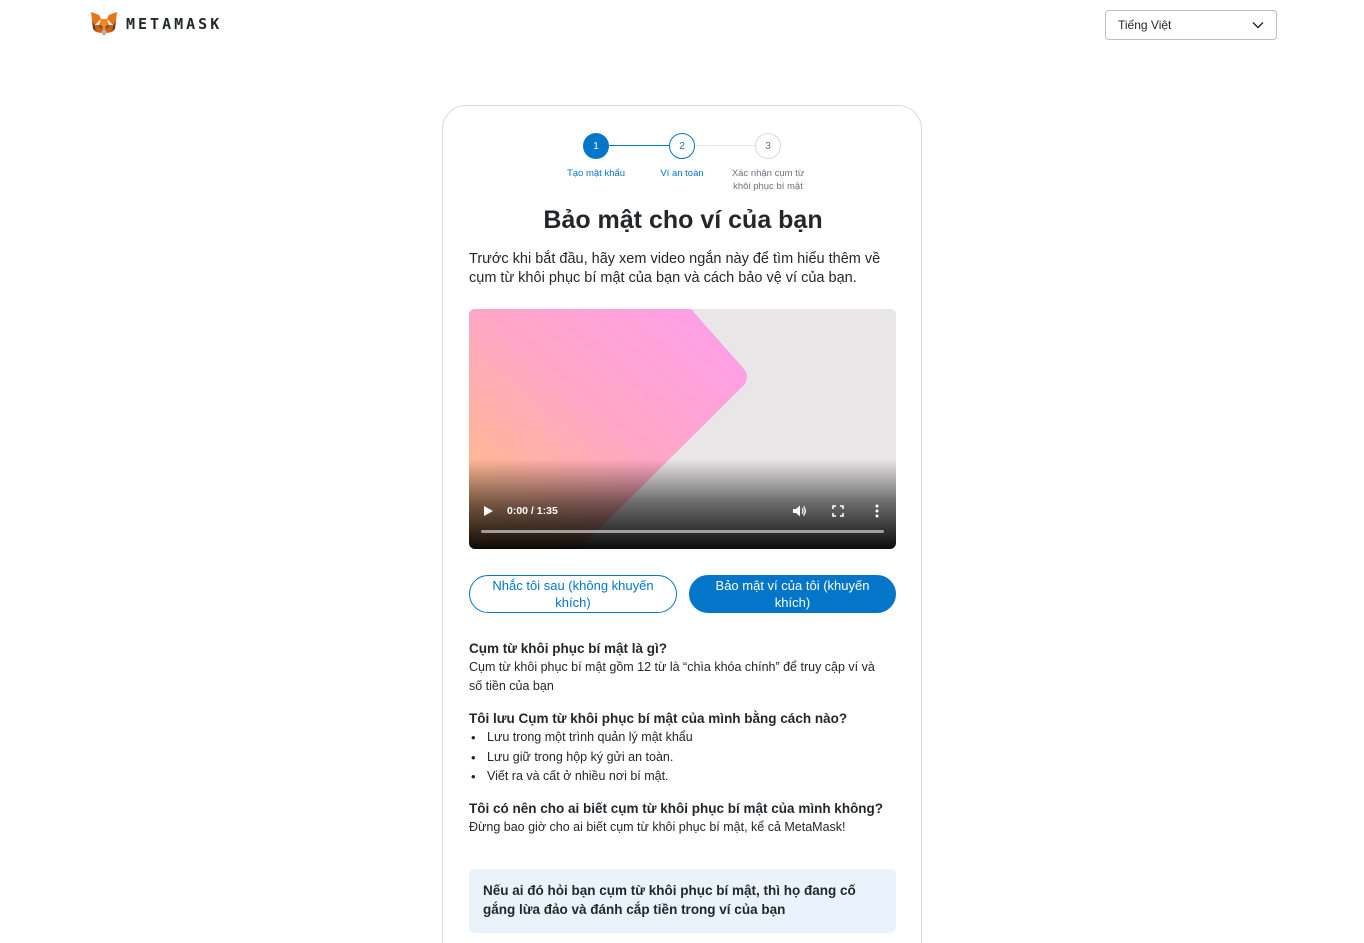  What do you see at coordinates (877, 511) in the screenshot?
I see `more-options-icon` at bounding box center [877, 511].